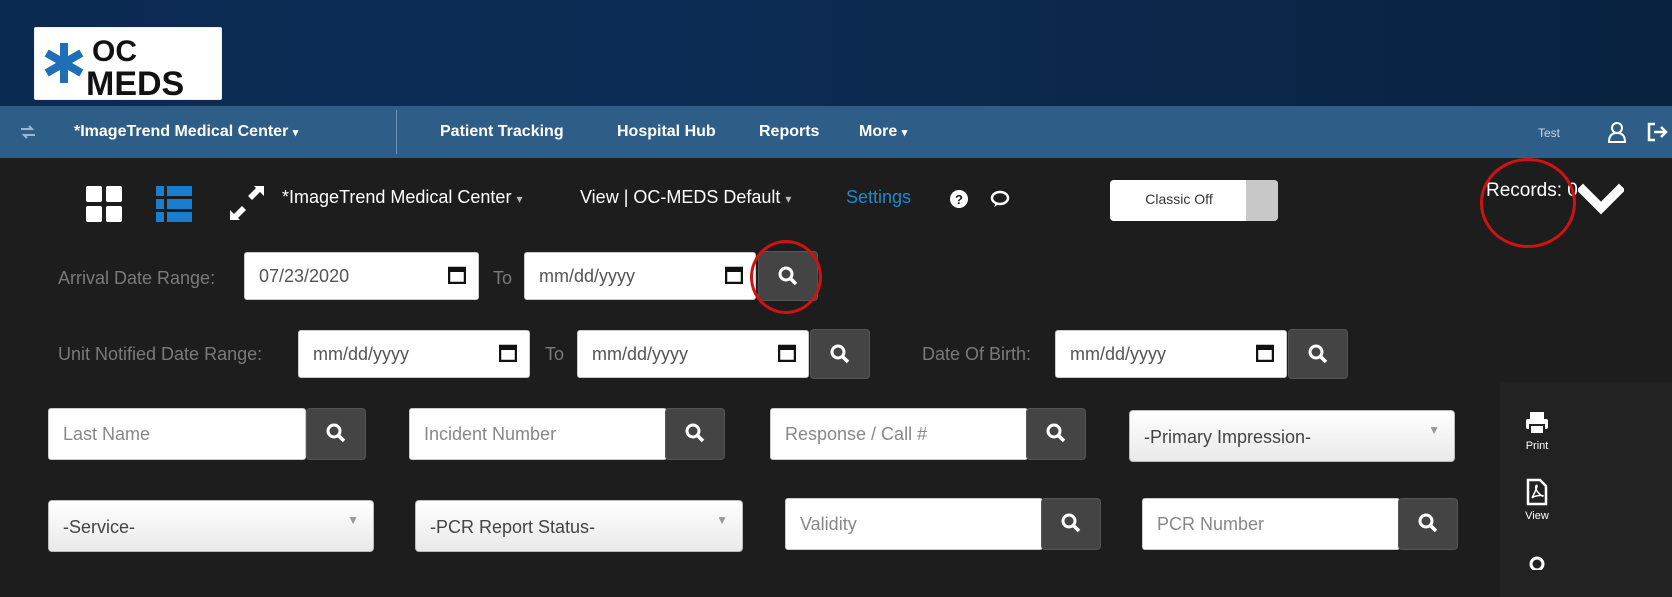 This screenshot has width=1672, height=597. Describe the element at coordinates (1548, 133) in the screenshot. I see `user-name: Test` at that location.